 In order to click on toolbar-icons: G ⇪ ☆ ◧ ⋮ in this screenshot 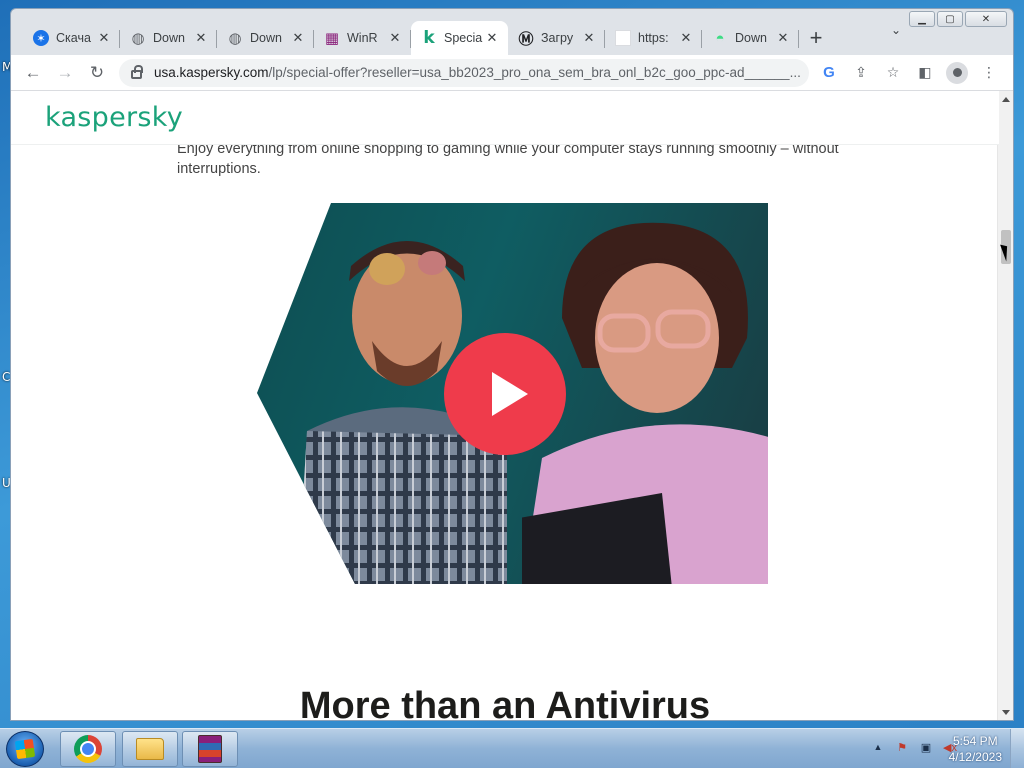, I will do `click(909, 73)`.